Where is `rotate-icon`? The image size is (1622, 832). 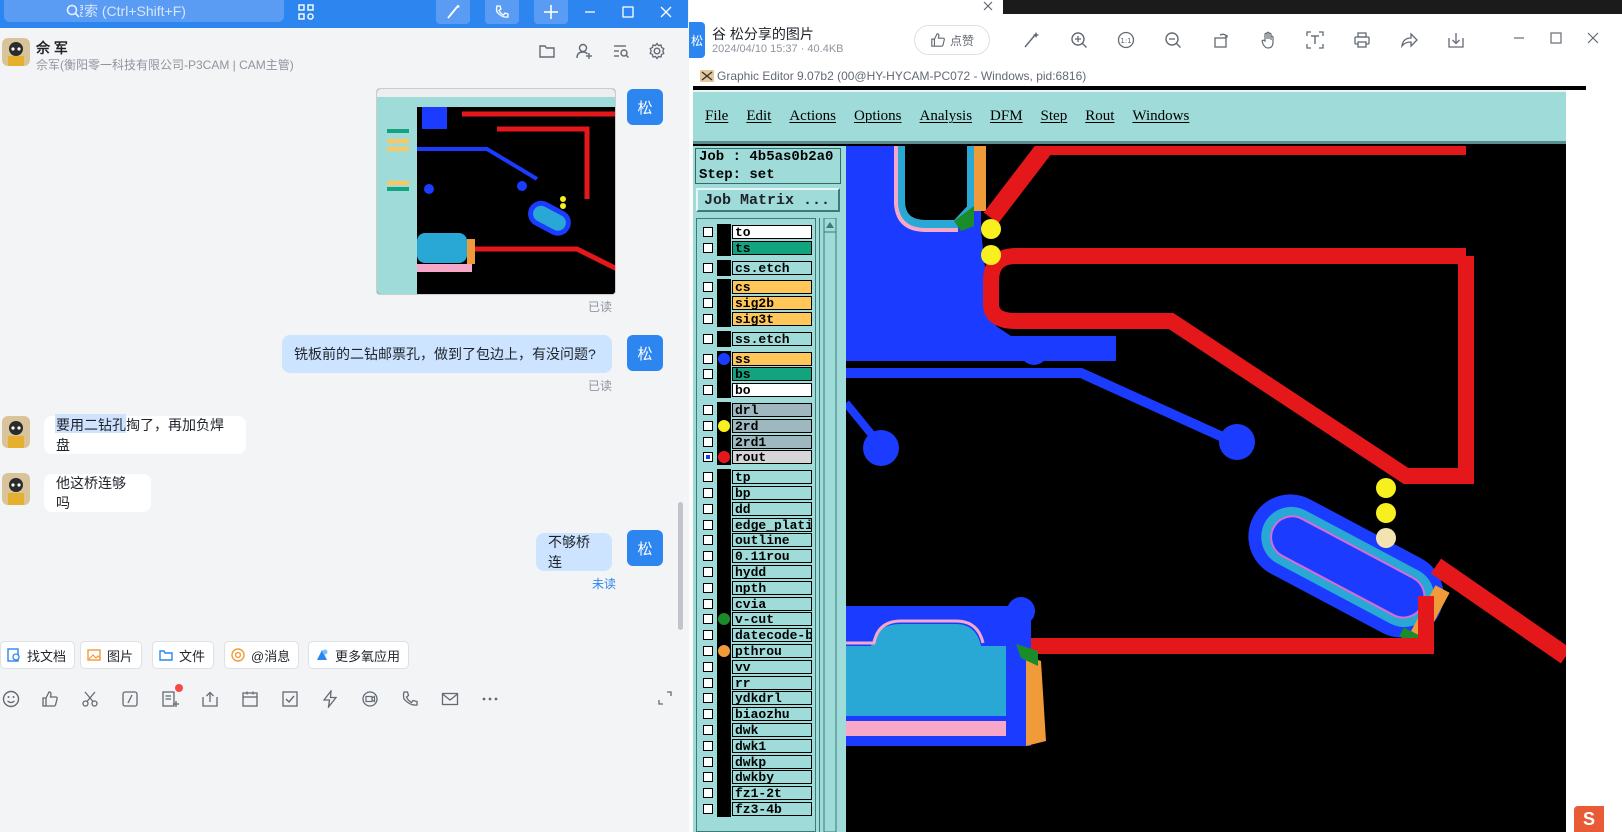
rotate-icon is located at coordinates (1221, 40).